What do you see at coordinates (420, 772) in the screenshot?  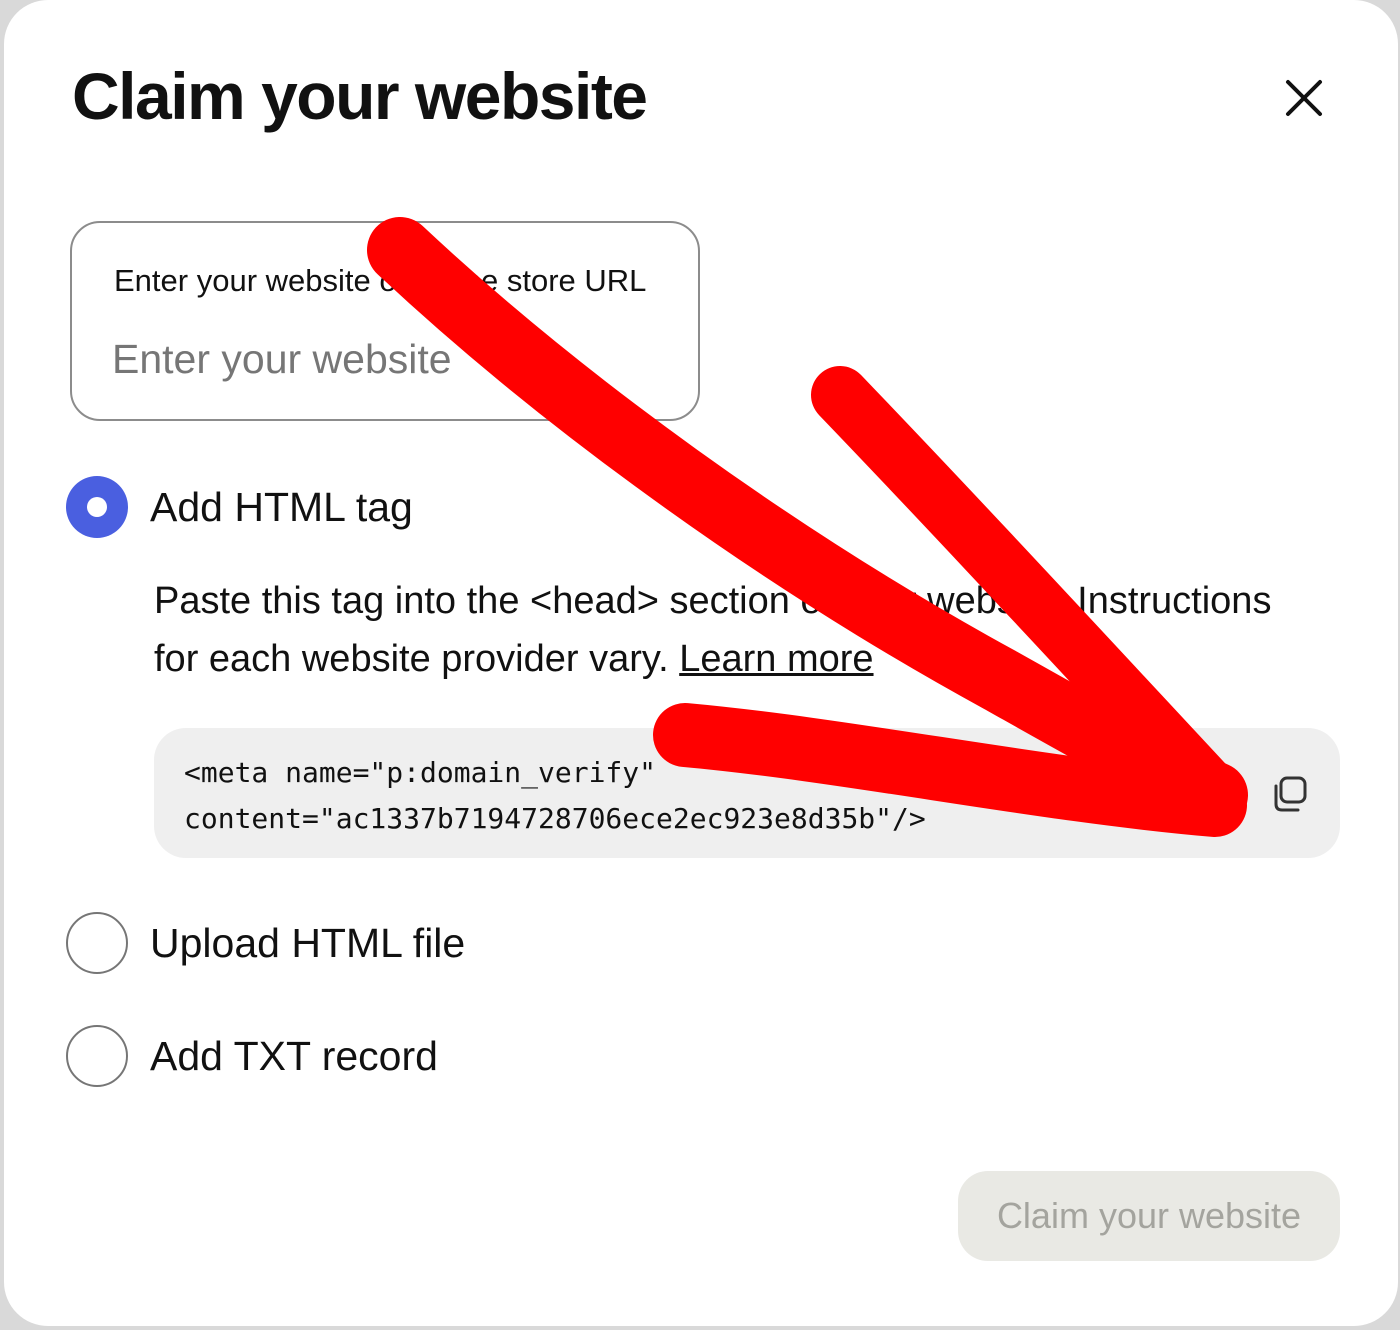 I see `code-line-1: <meta name="p:domain_verify"` at bounding box center [420, 772].